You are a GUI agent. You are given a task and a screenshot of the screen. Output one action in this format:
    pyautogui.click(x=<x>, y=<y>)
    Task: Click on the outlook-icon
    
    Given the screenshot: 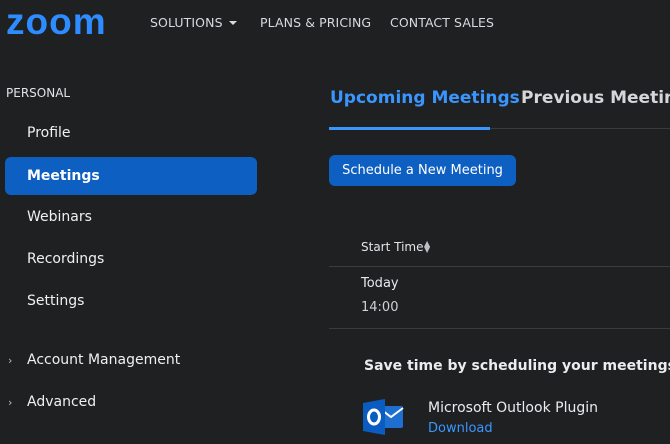 What is the action you would take?
    pyautogui.click(x=383, y=417)
    